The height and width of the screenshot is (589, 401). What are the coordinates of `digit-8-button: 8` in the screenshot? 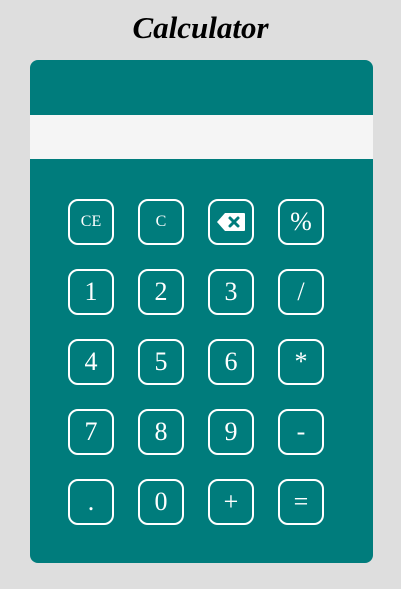 It's located at (161, 432).